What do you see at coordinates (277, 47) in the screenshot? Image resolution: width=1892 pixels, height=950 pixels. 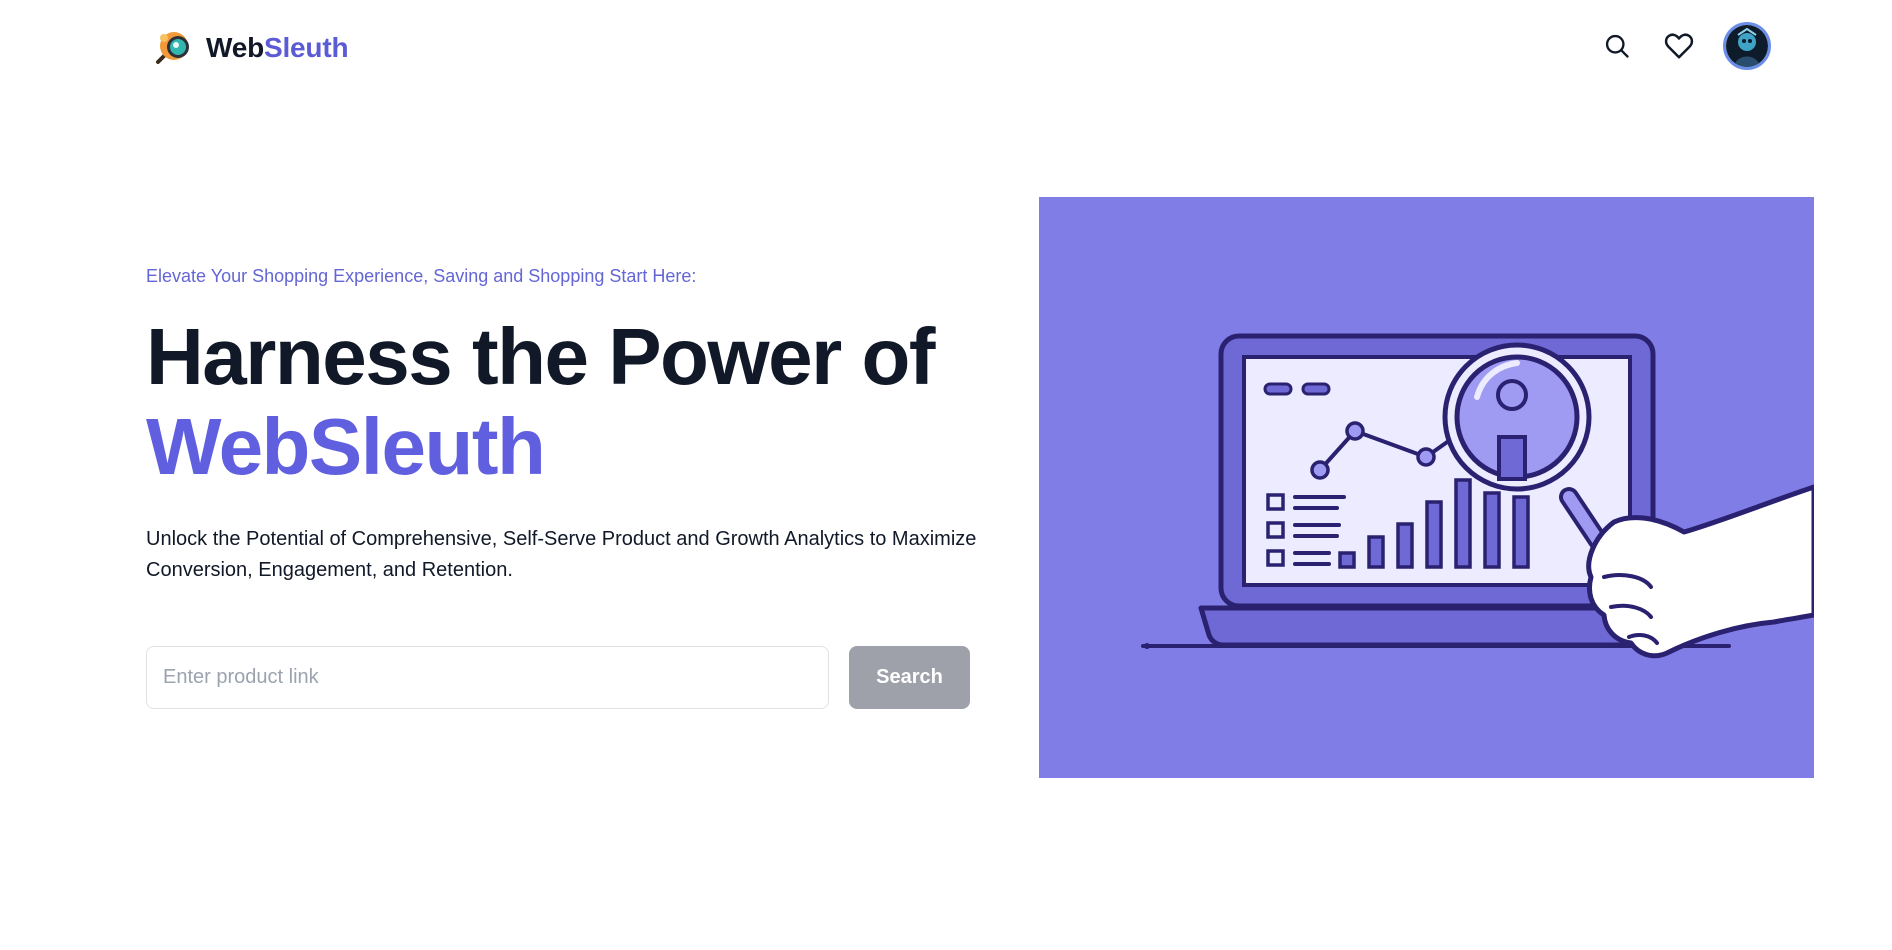 I see `brand-name: WebSleuth` at bounding box center [277, 47].